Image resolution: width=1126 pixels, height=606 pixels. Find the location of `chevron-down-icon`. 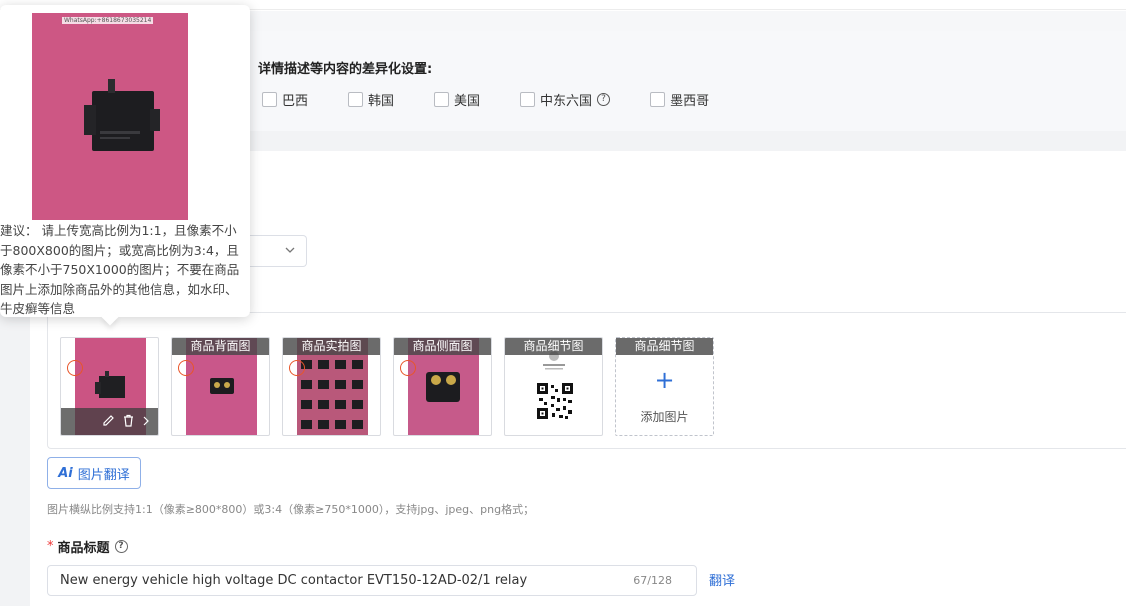

chevron-down-icon is located at coordinates (290, 251).